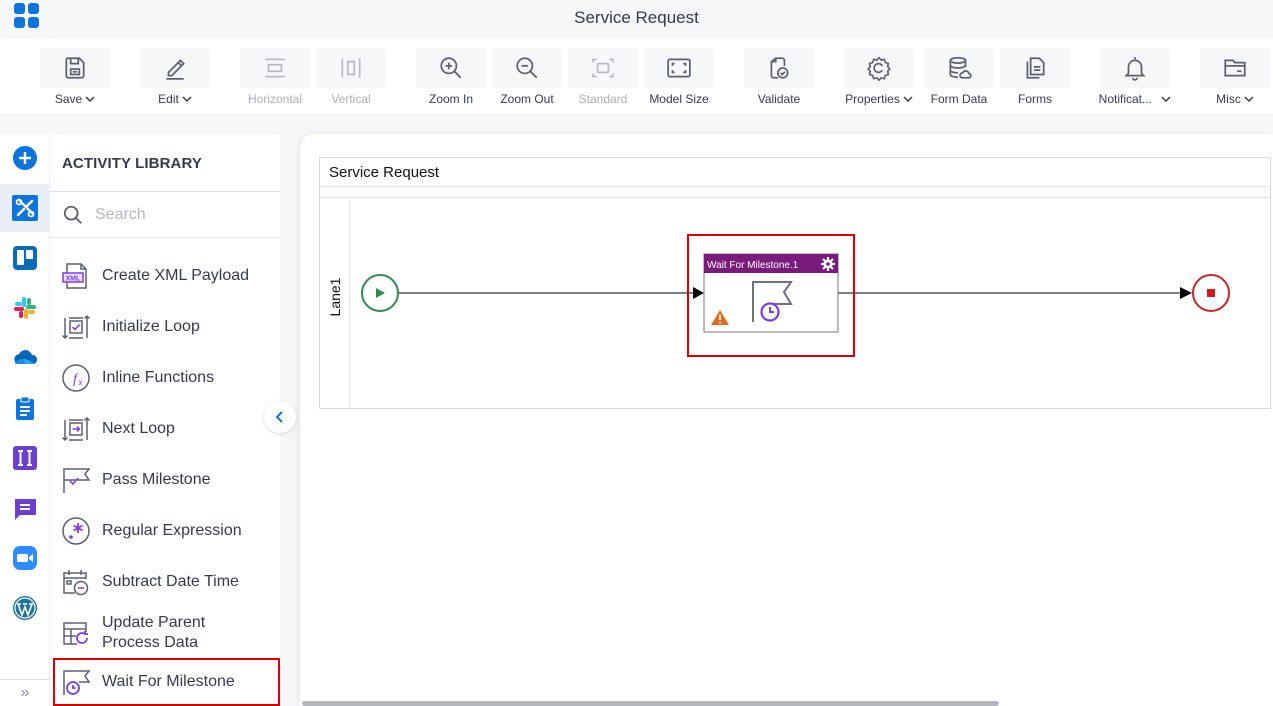 The image size is (1273, 706). Describe the element at coordinates (451, 68) in the screenshot. I see `zoom-in-icon` at that location.